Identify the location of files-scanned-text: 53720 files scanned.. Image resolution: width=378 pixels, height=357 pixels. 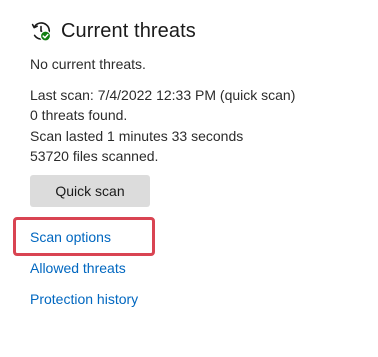
(94, 156).